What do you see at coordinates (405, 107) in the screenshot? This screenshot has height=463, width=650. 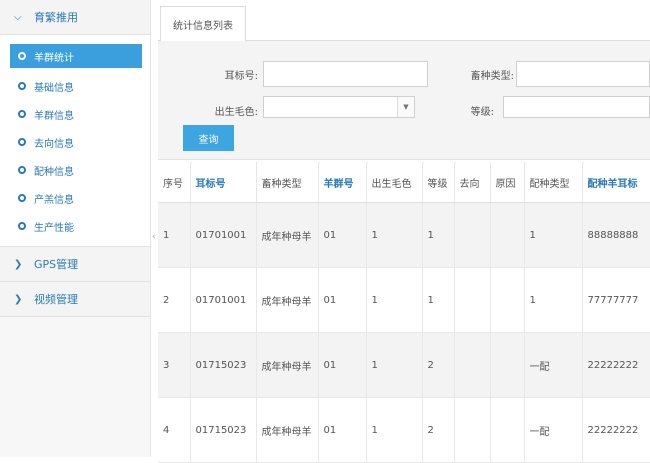 I see `chevron-down-icon: ▼` at bounding box center [405, 107].